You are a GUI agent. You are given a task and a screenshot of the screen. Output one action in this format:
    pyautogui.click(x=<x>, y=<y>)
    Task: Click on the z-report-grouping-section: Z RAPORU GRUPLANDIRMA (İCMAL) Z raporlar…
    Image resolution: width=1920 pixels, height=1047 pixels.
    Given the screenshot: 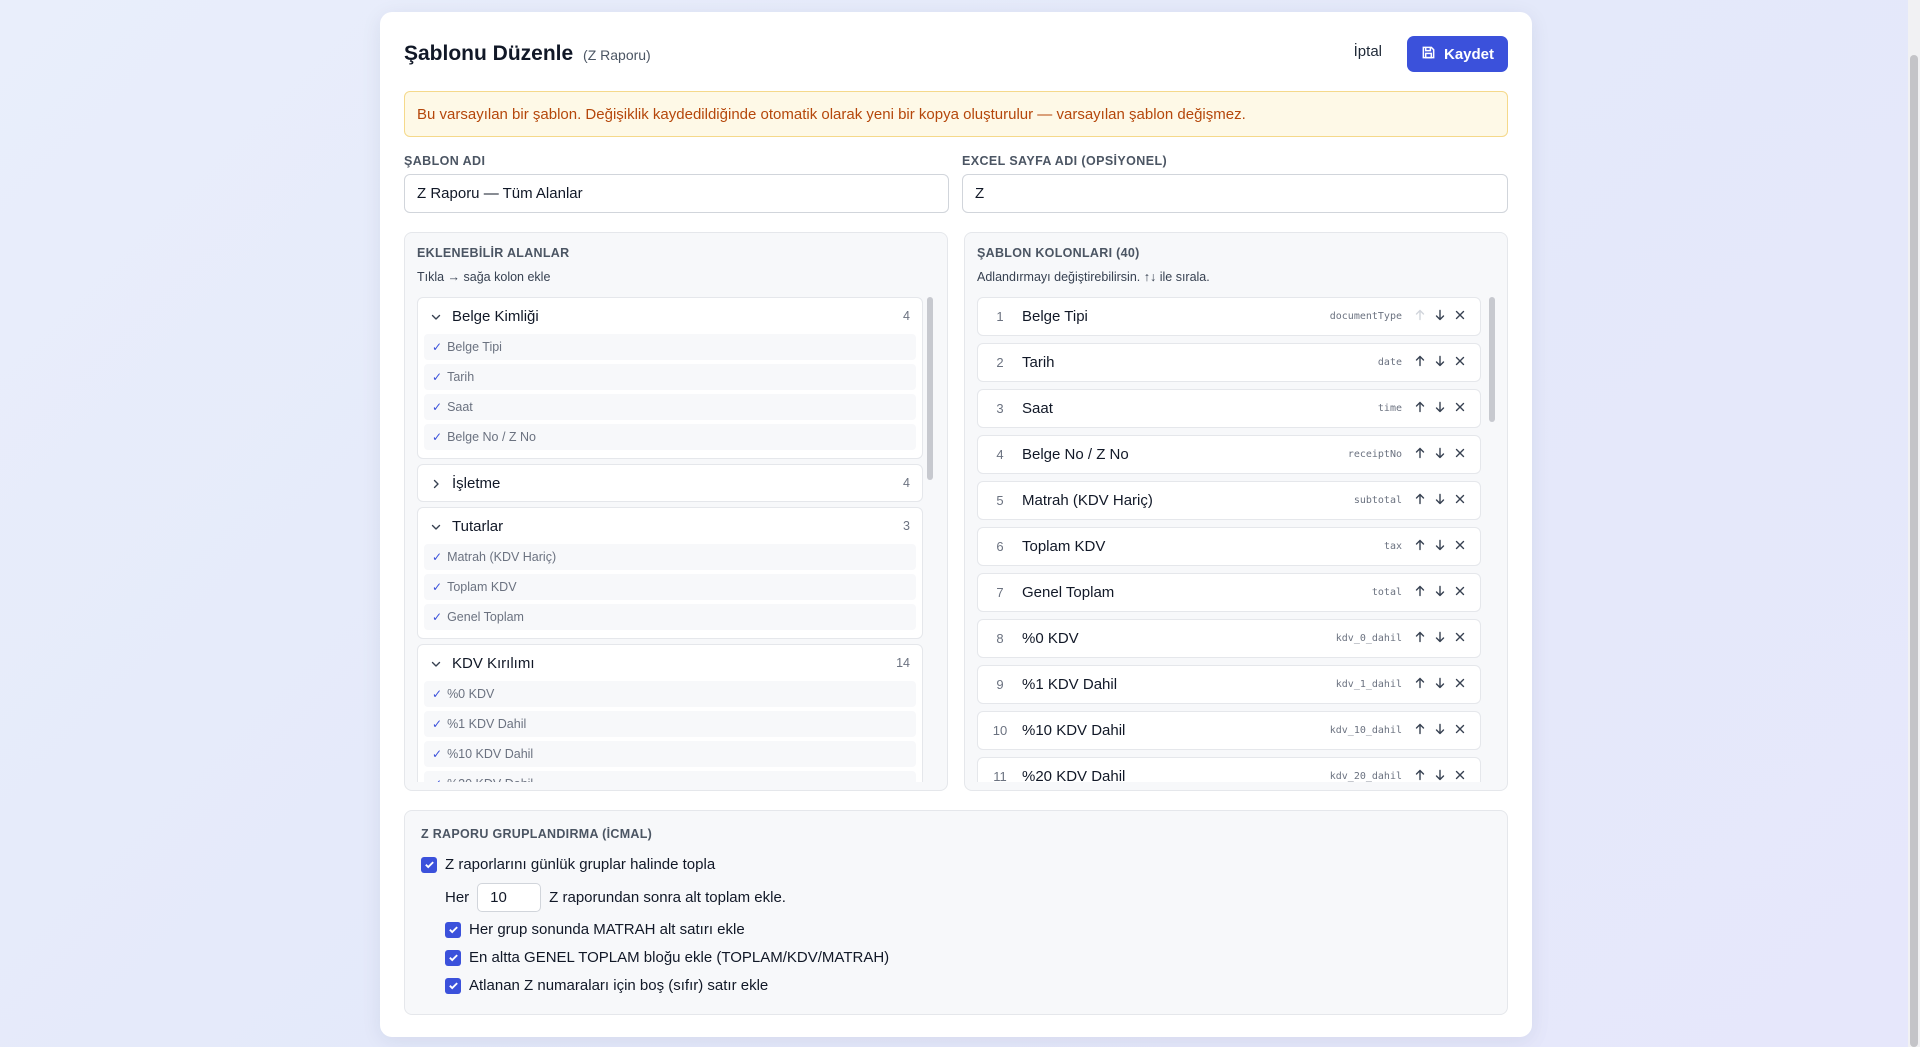 What is the action you would take?
    pyautogui.click(x=956, y=912)
    